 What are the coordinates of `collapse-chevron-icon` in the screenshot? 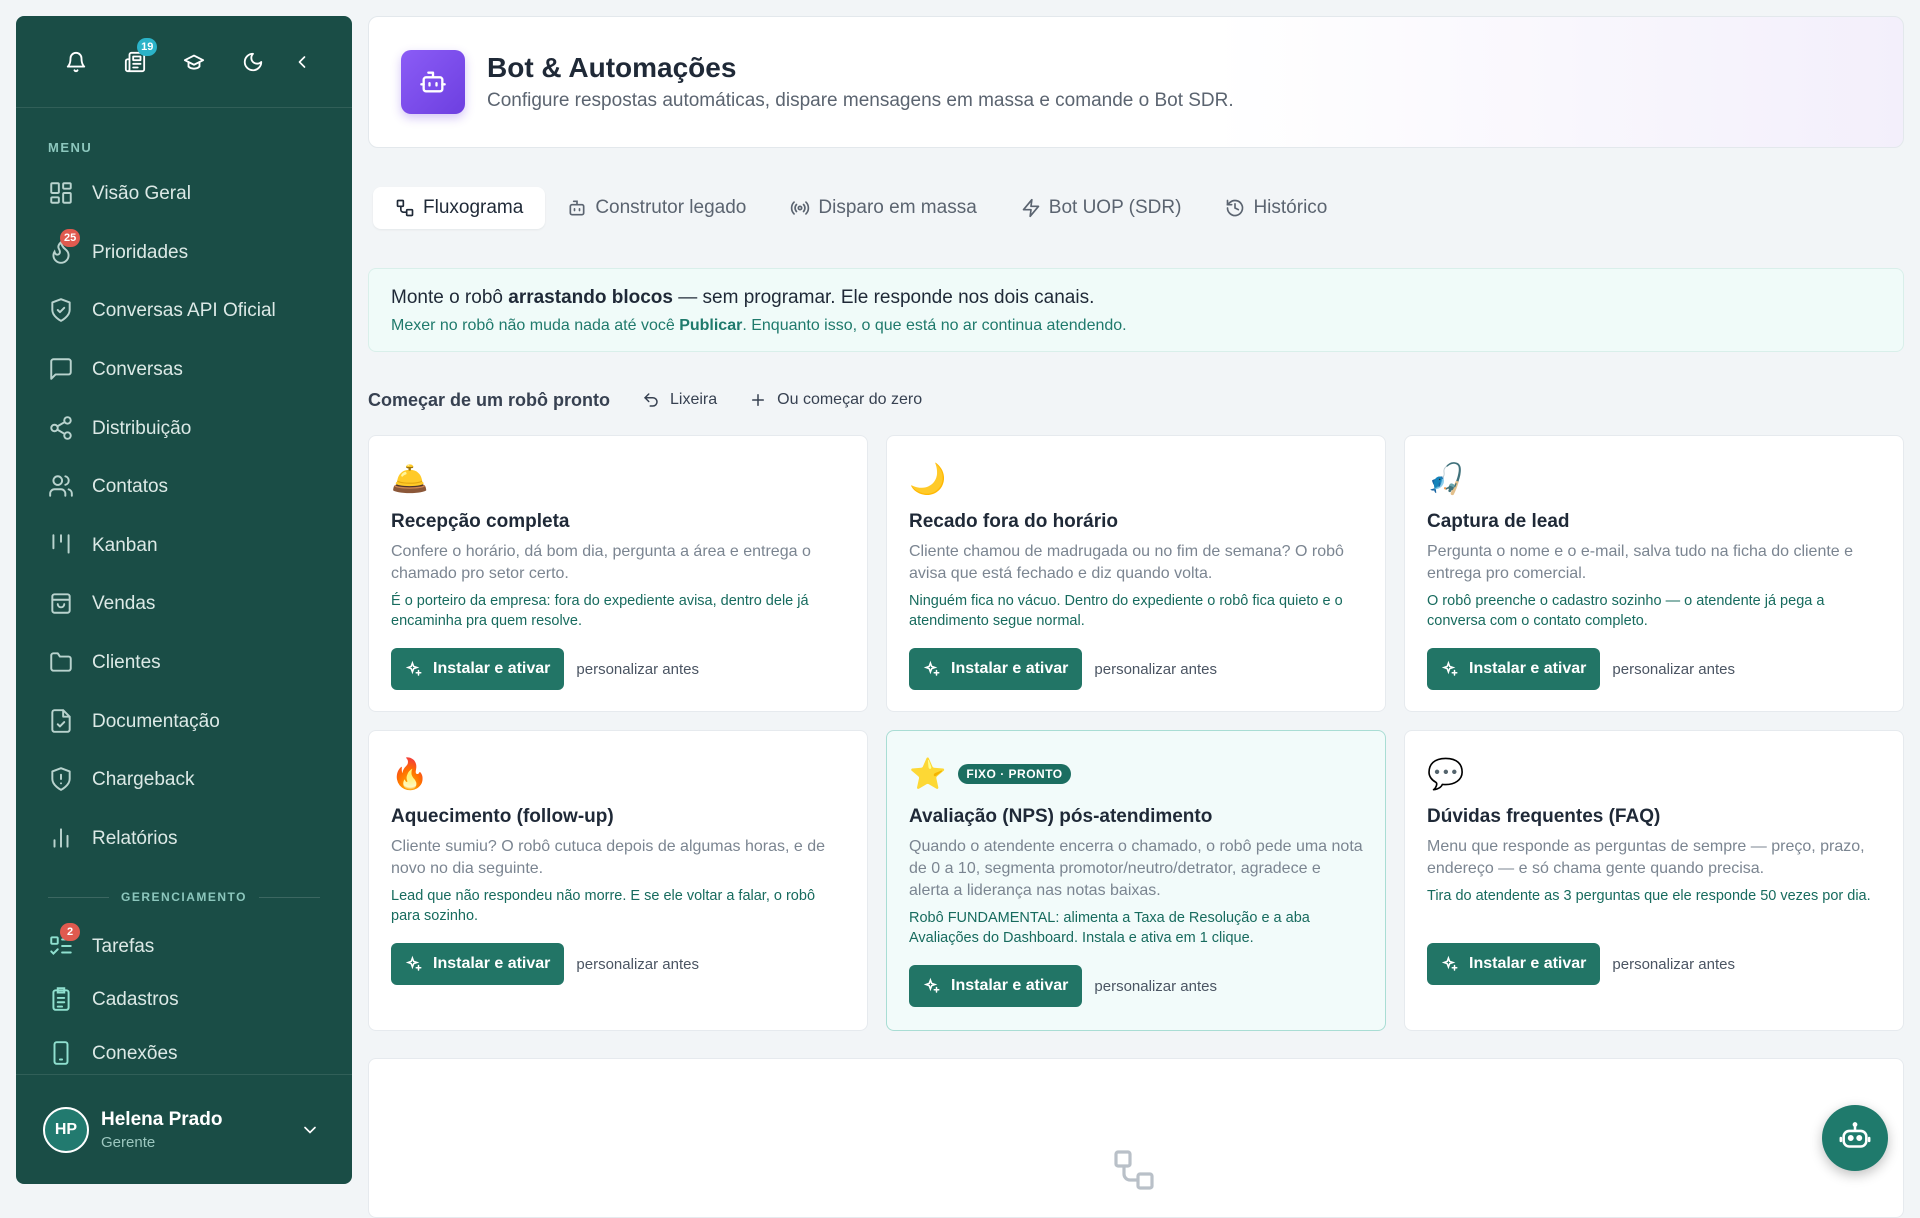 It's located at (302, 62).